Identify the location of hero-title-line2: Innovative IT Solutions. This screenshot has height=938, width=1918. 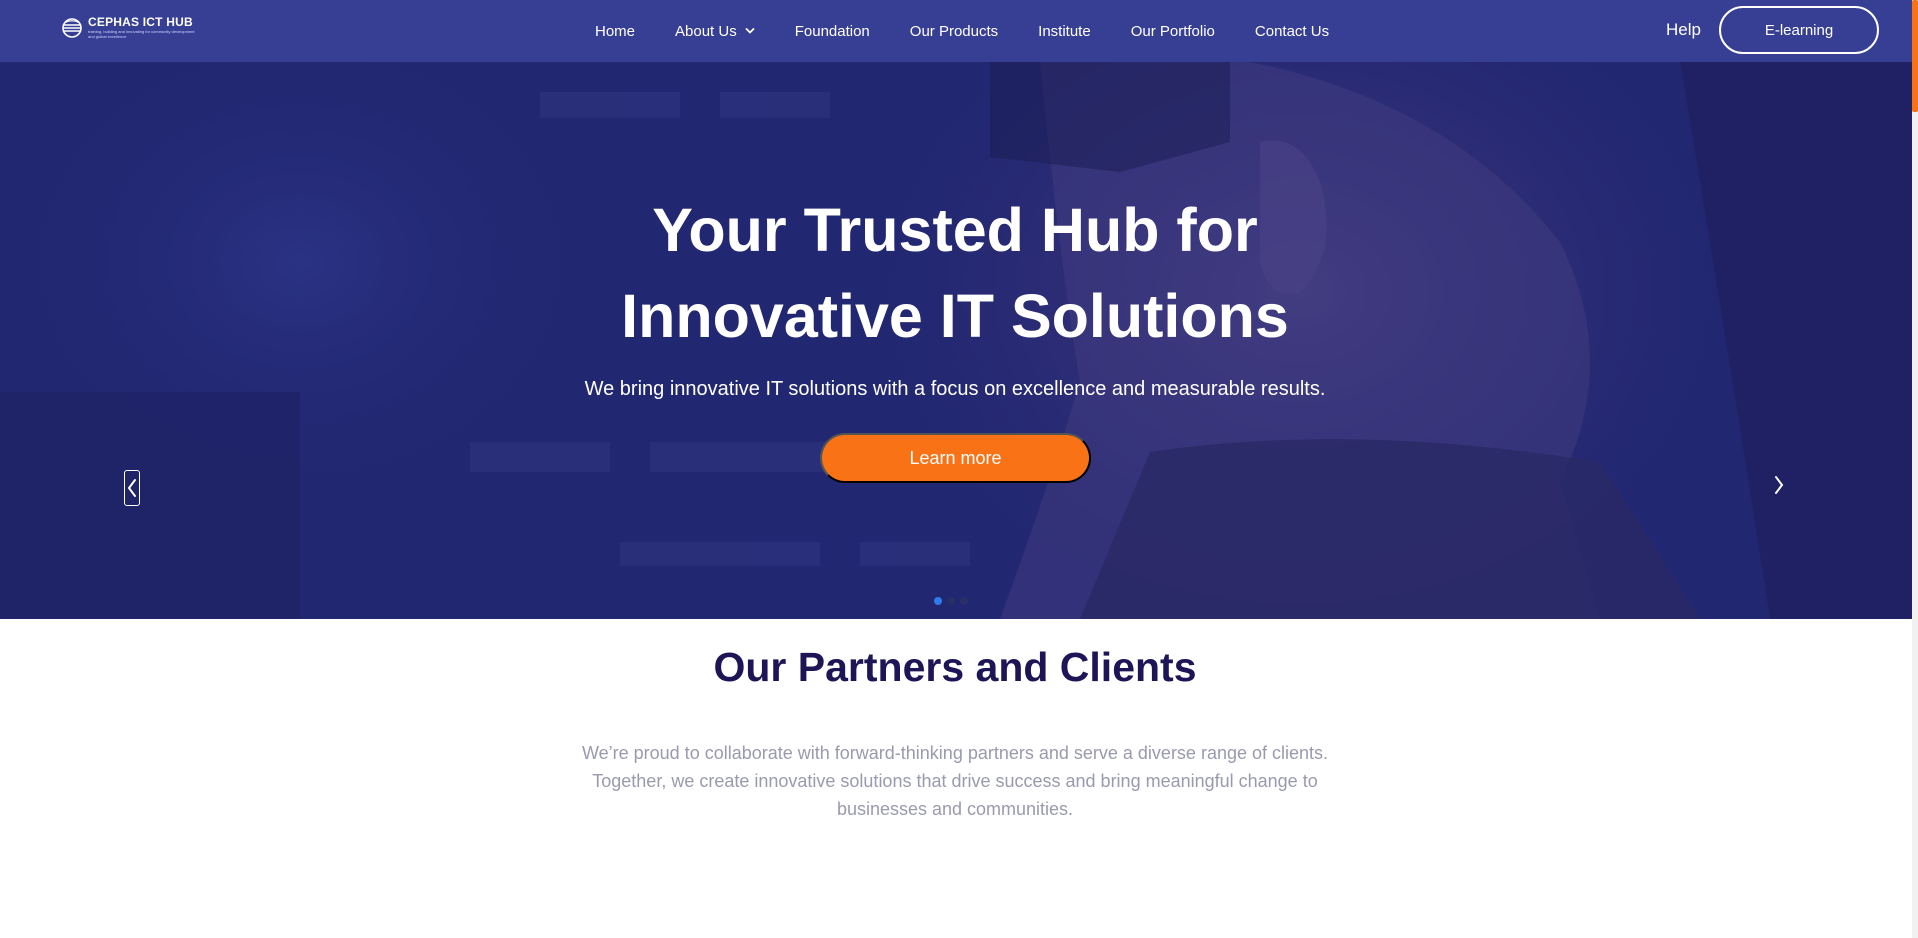
(955, 316).